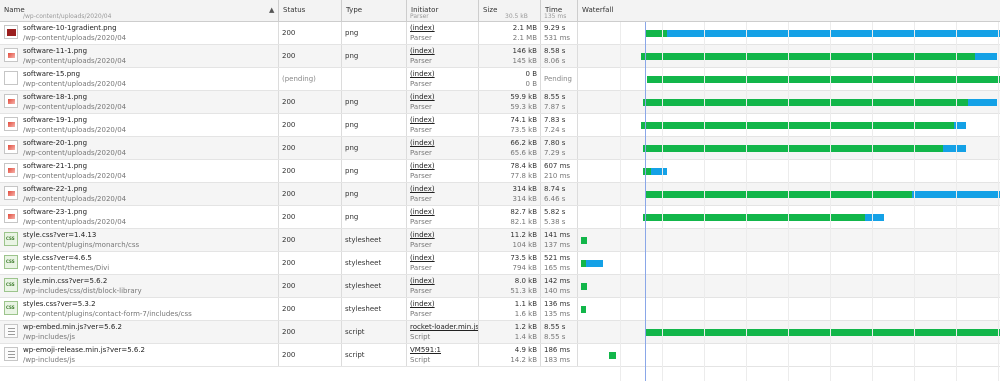 The height and width of the screenshot is (381, 1000). Describe the element at coordinates (11, 331) in the screenshot. I see `js-file-icon` at that location.